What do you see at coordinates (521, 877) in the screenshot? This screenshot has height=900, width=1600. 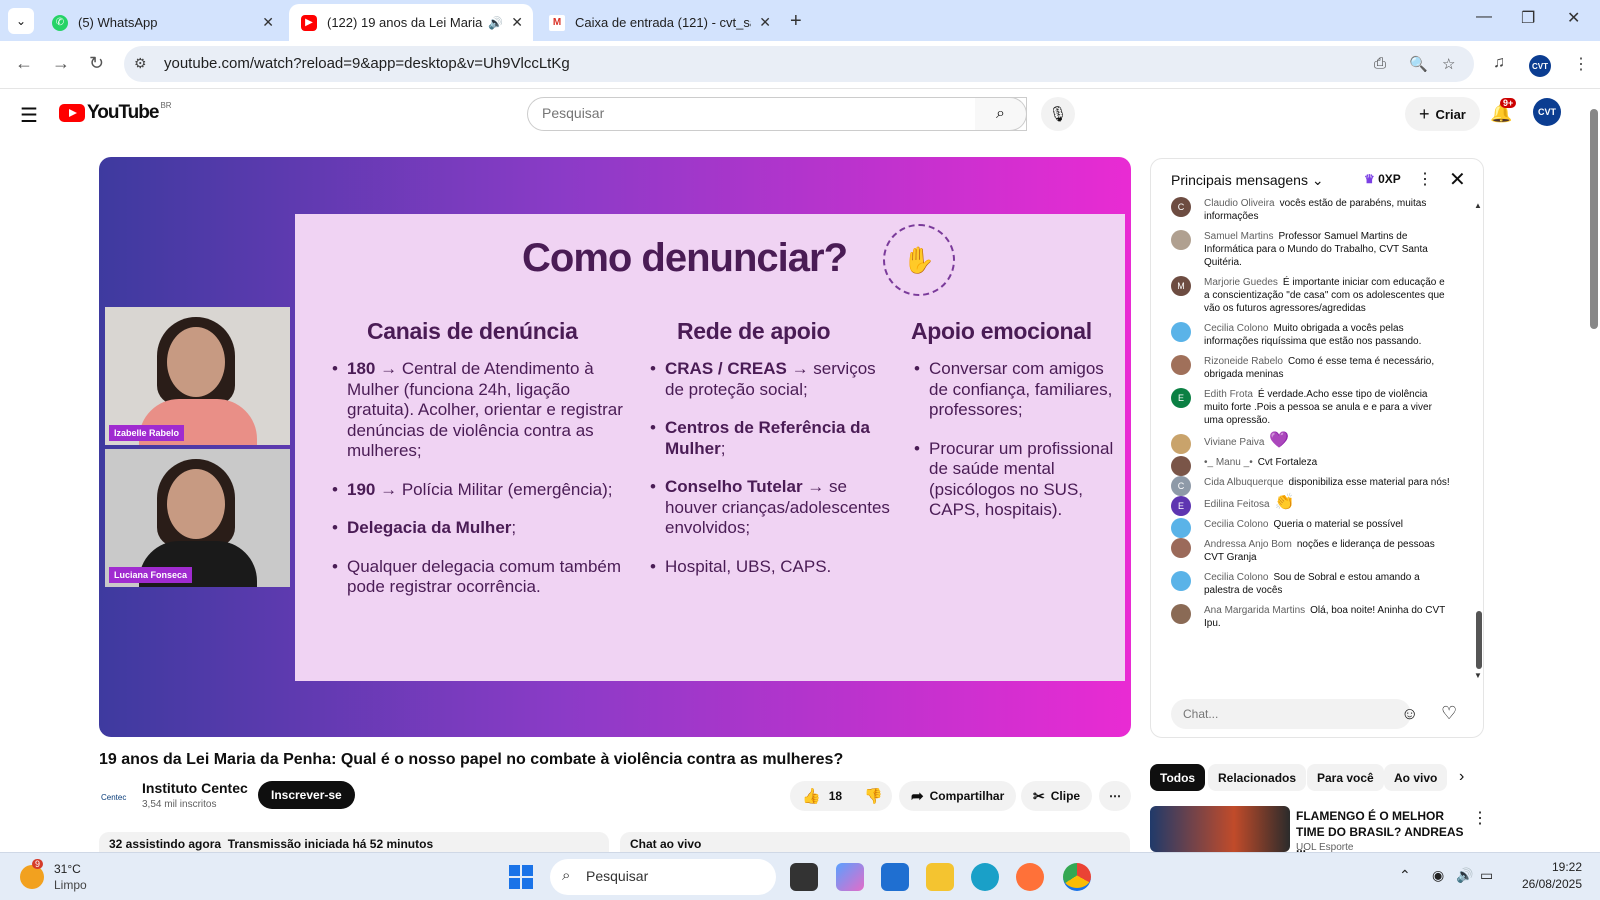 I see `windows-start-icon` at bounding box center [521, 877].